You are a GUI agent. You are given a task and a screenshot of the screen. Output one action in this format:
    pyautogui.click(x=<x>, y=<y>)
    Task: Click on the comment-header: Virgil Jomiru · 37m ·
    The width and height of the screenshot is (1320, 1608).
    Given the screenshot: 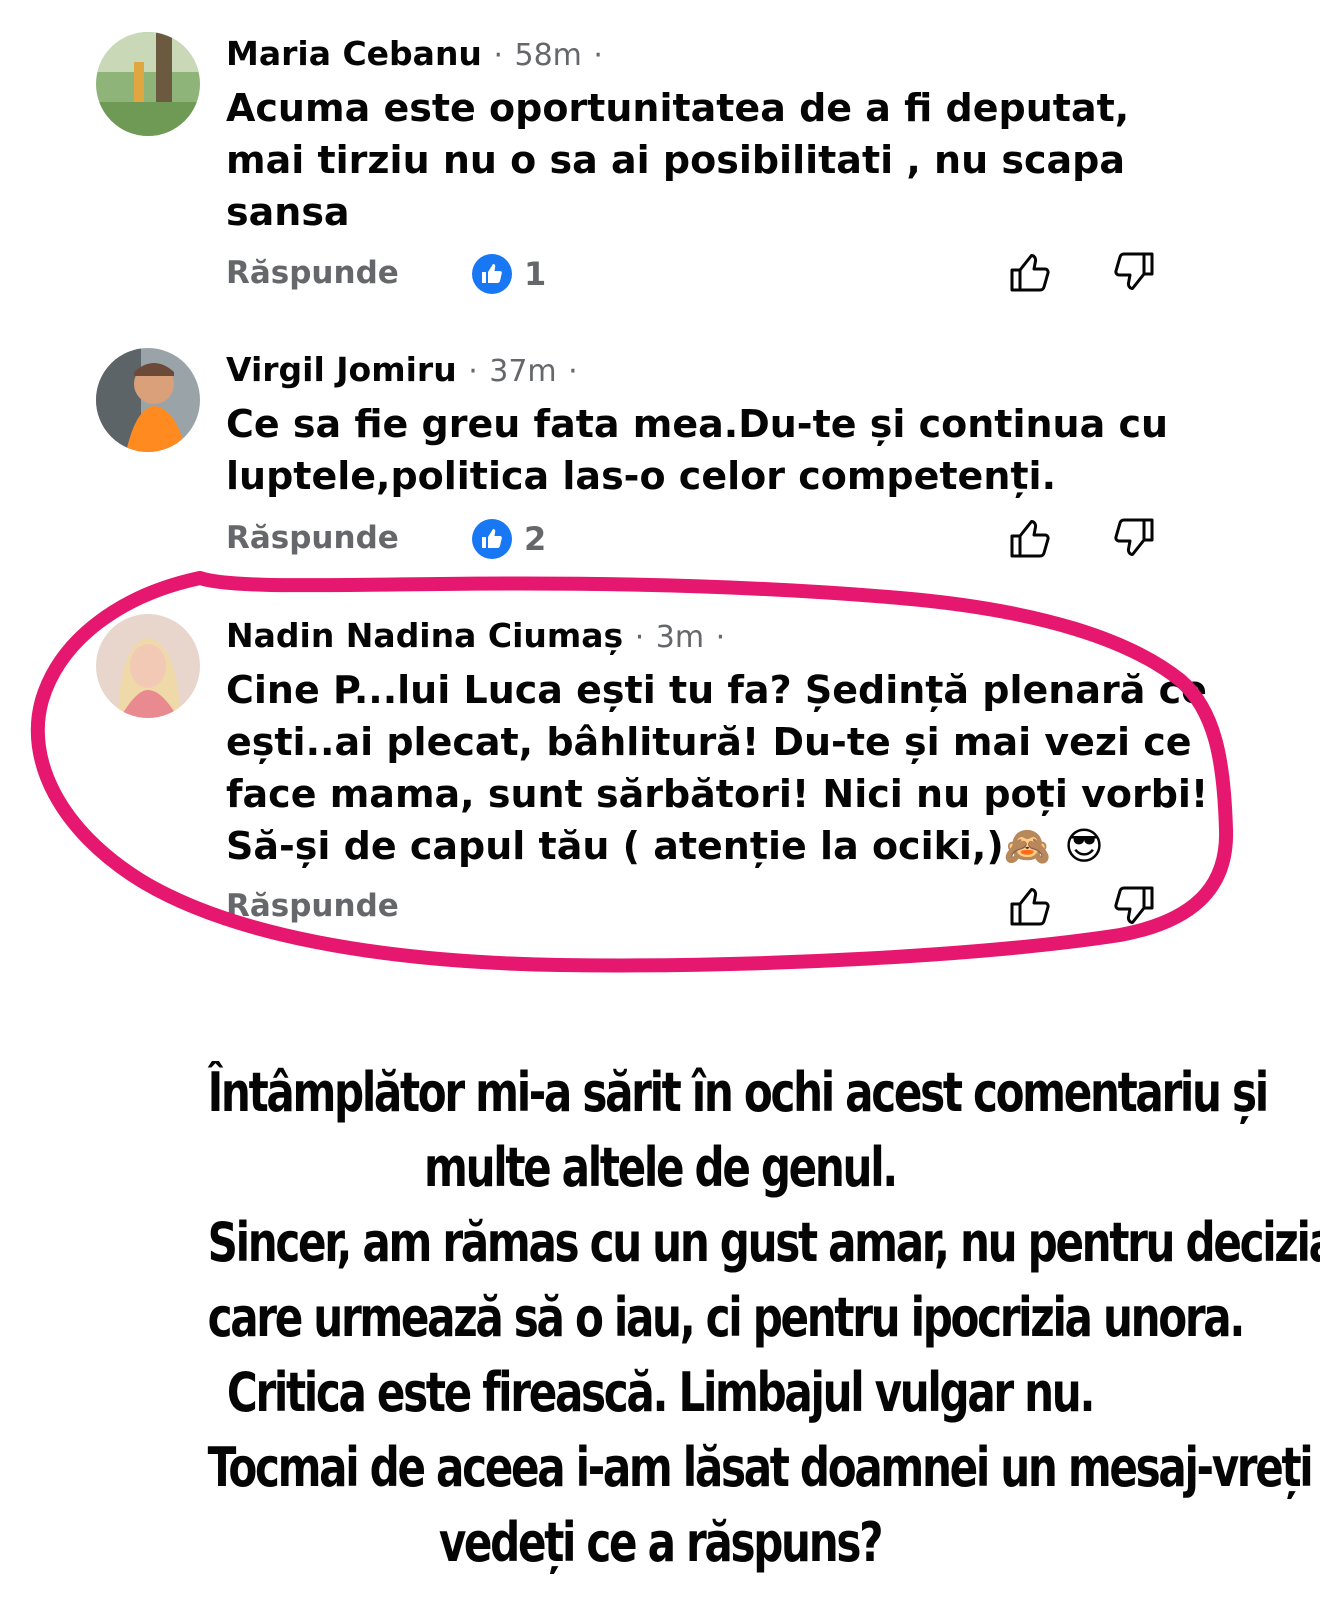 What is the action you would take?
    pyautogui.click(x=402, y=371)
    